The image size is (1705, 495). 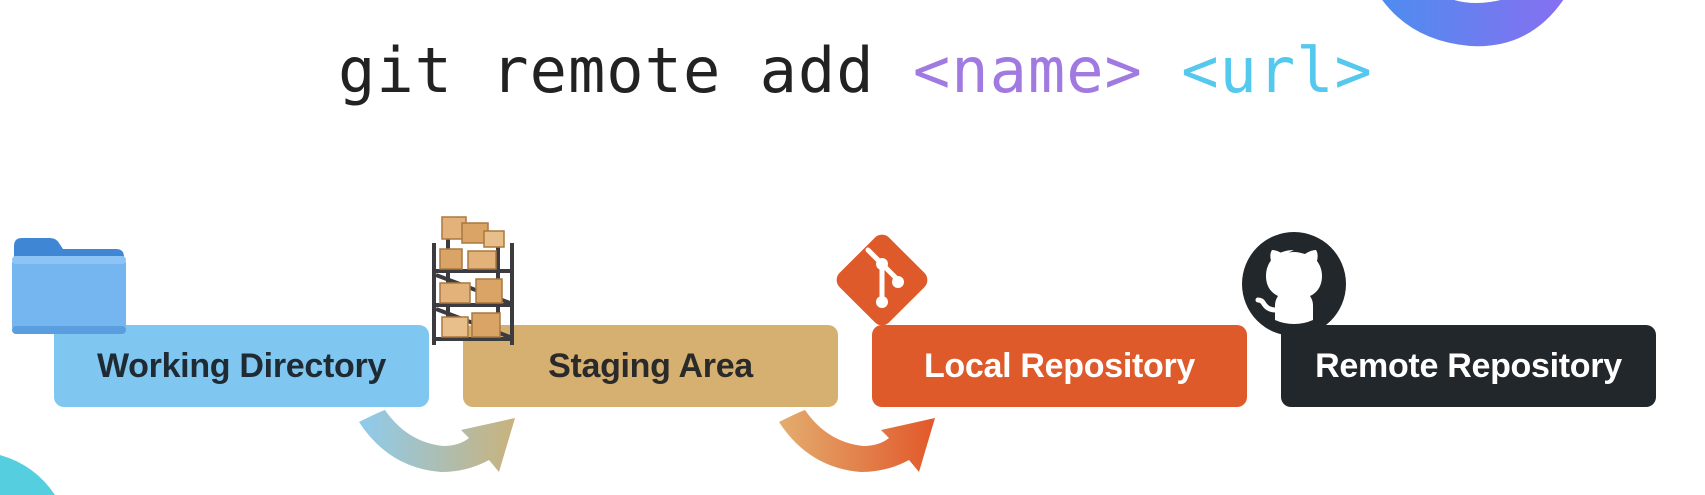 I want to click on arrow-working-to-staging, so click(x=437, y=441).